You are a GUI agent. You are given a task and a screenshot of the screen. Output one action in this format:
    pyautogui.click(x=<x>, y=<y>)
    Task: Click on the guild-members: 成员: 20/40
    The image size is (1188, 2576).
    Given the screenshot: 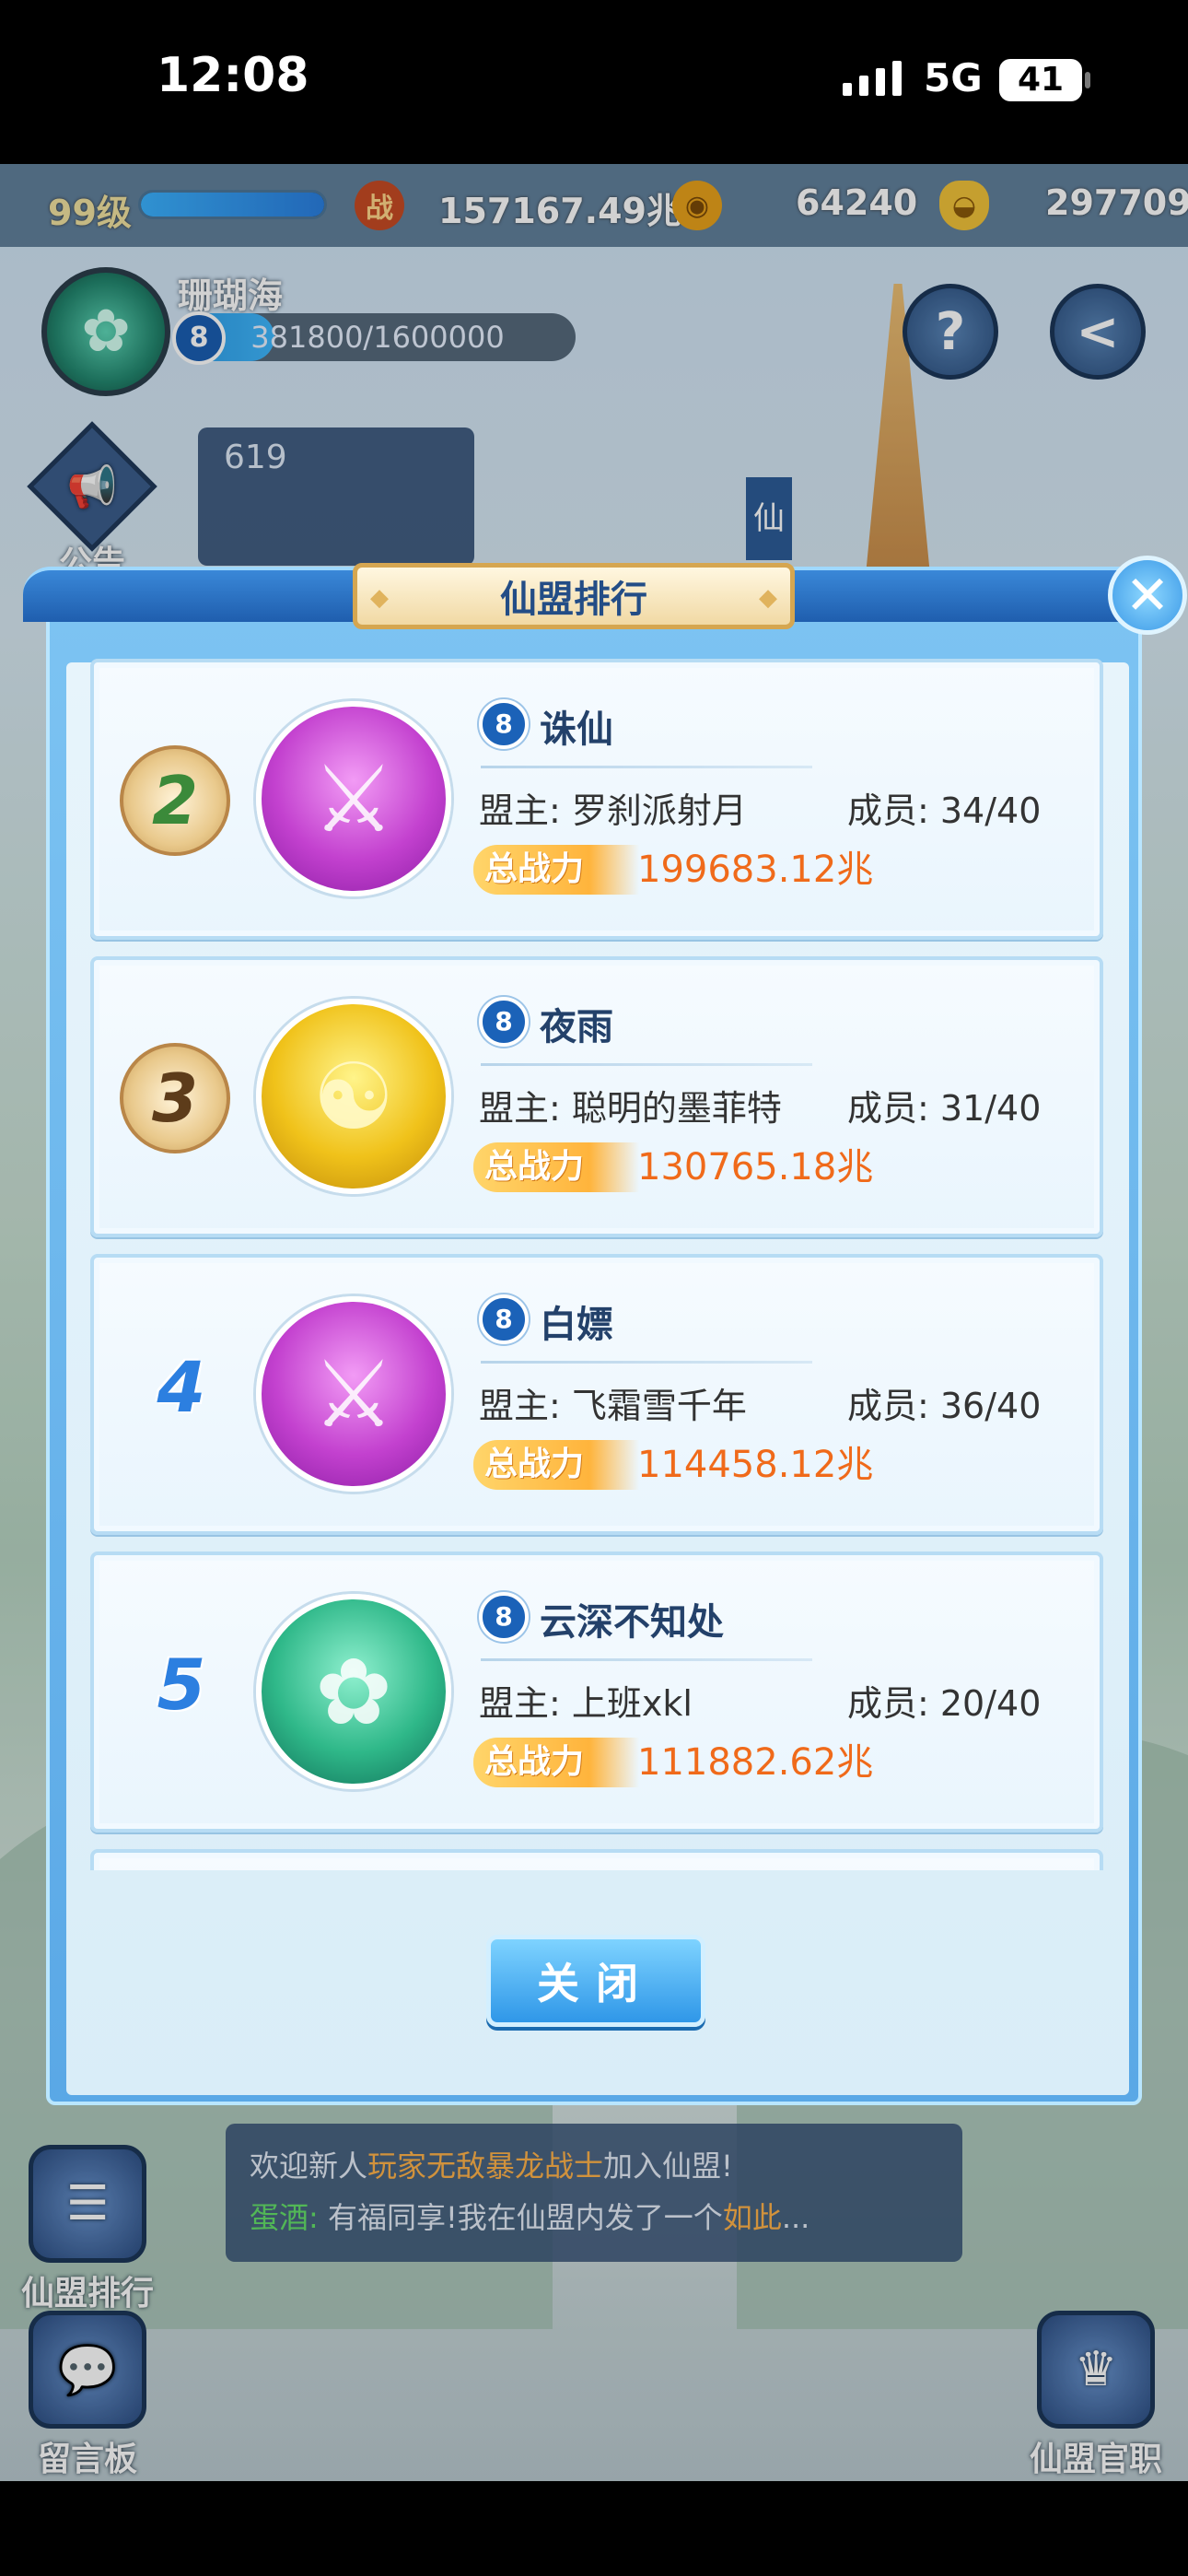 What is the action you would take?
    pyautogui.click(x=945, y=1703)
    